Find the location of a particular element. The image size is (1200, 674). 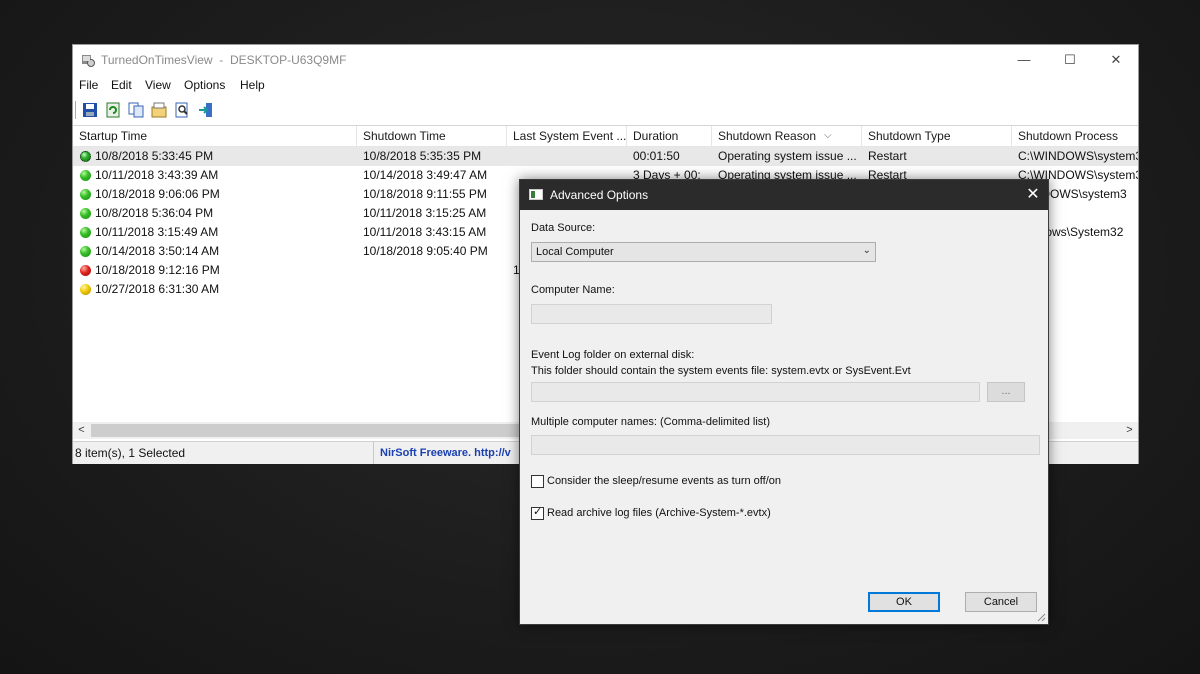

exit-icon is located at coordinates (206, 110).